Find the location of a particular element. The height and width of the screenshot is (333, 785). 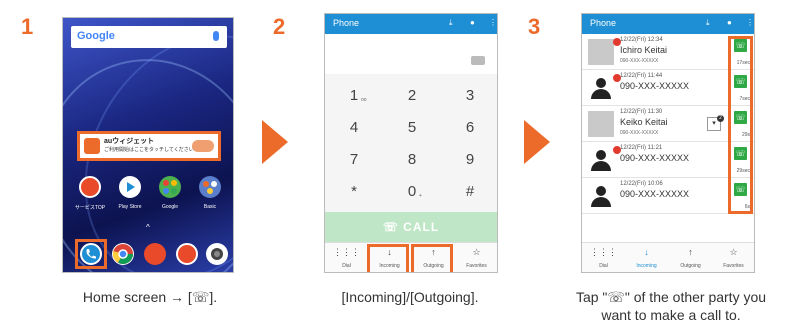

message-app-icon is located at coordinates (187, 254).